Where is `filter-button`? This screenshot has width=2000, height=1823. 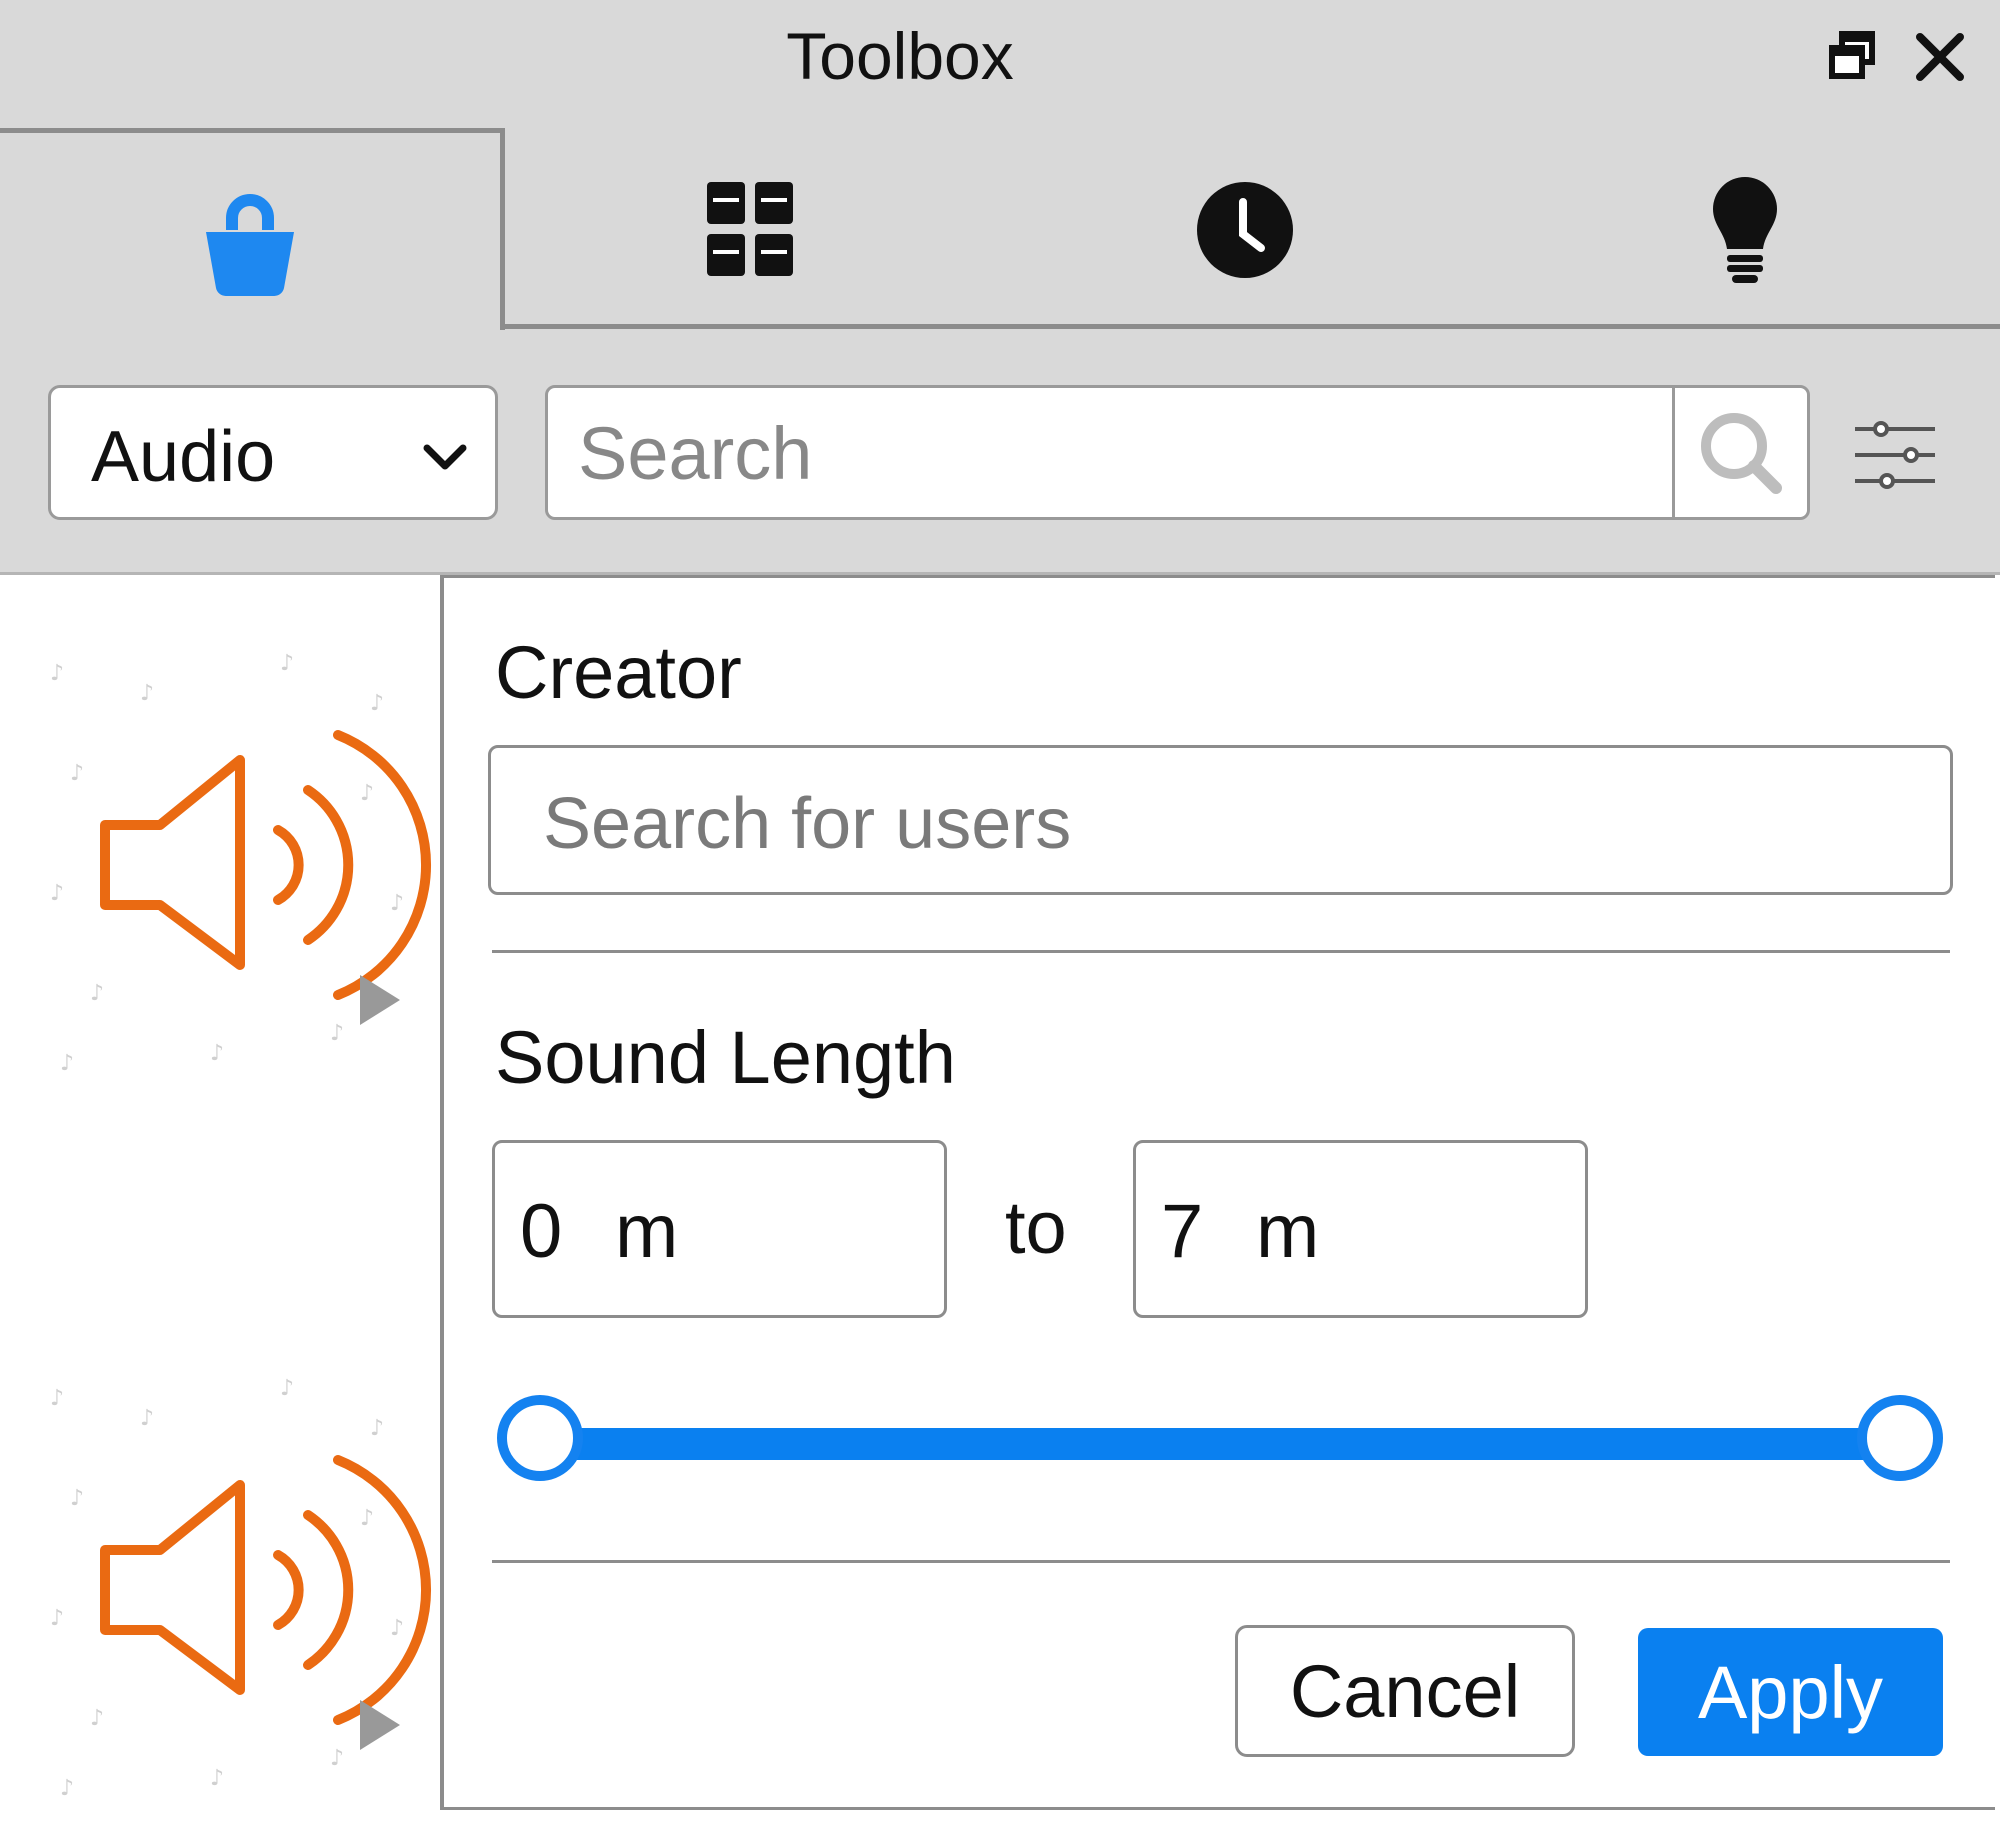 filter-button is located at coordinates (1895, 455).